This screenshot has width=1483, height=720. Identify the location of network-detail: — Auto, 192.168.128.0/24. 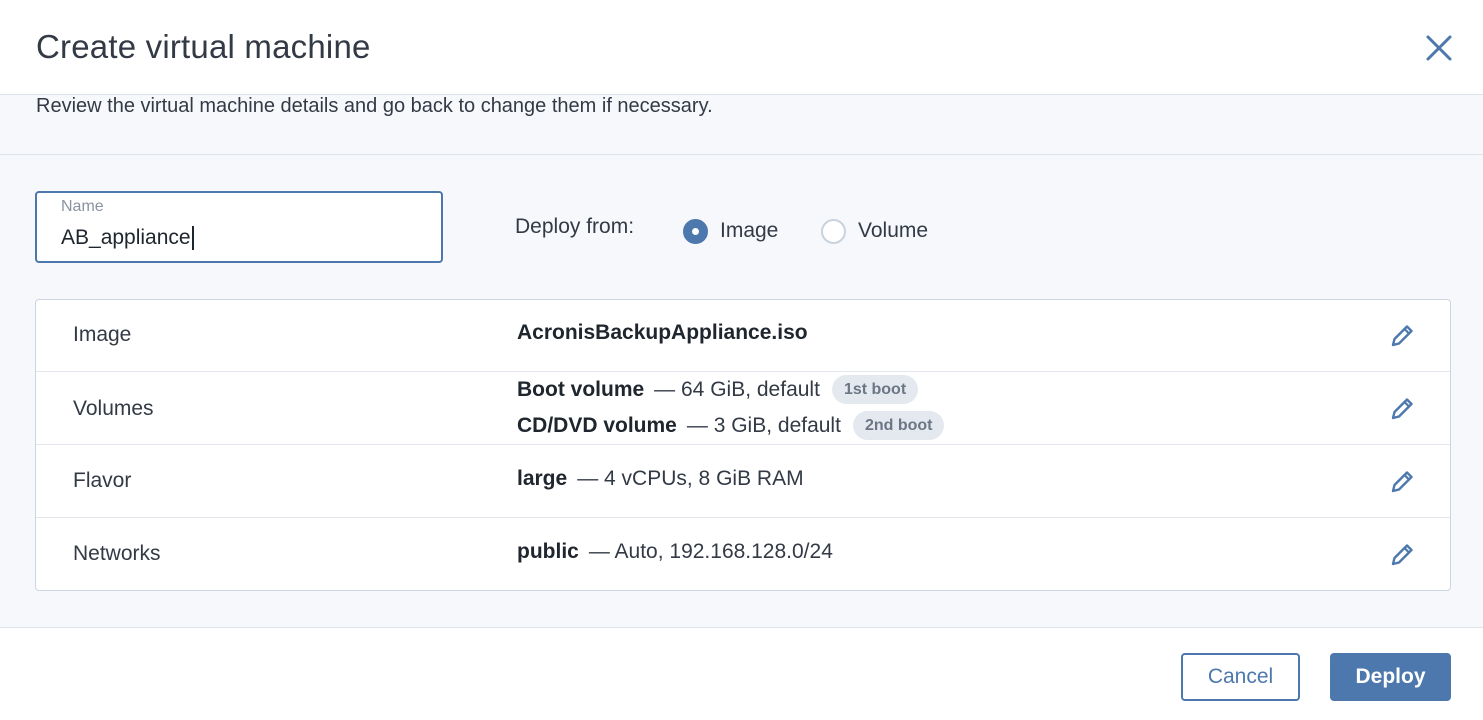
(710, 551).